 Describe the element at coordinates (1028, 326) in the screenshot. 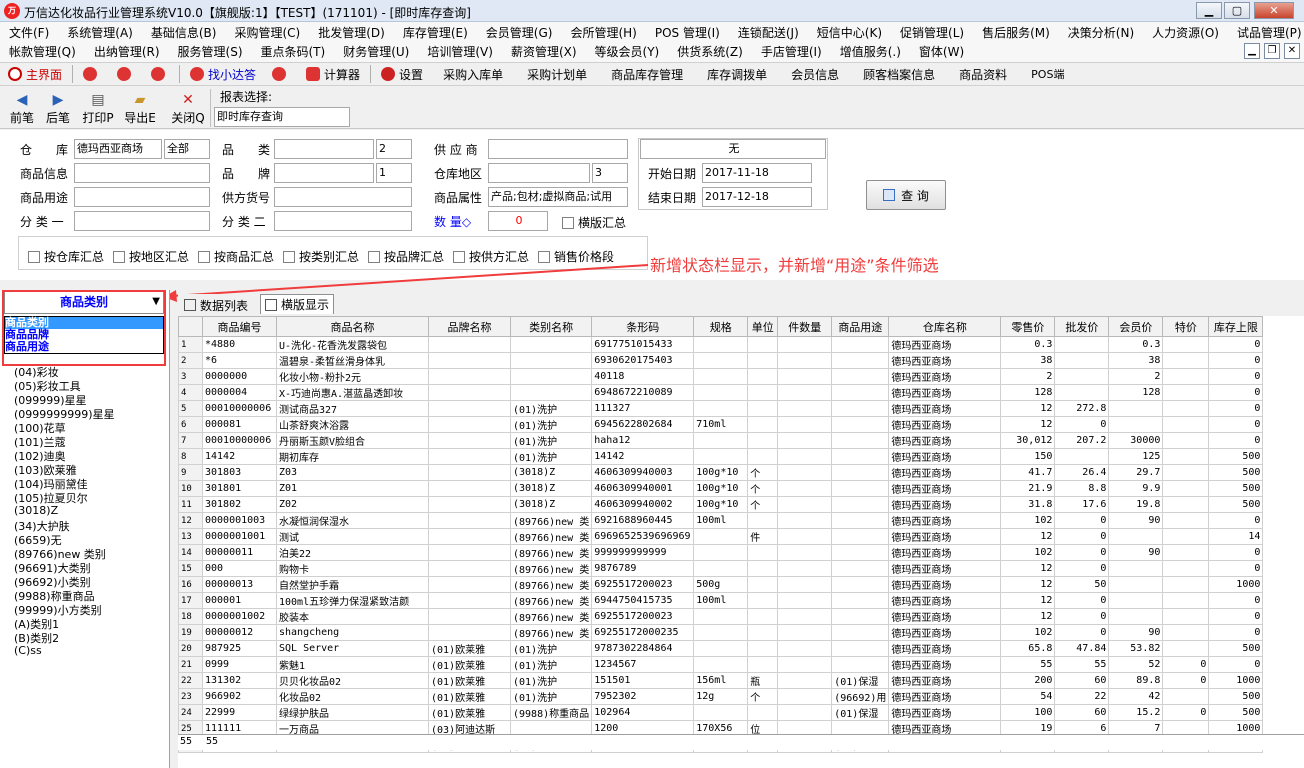

I see `column-header: 零售价` at that location.